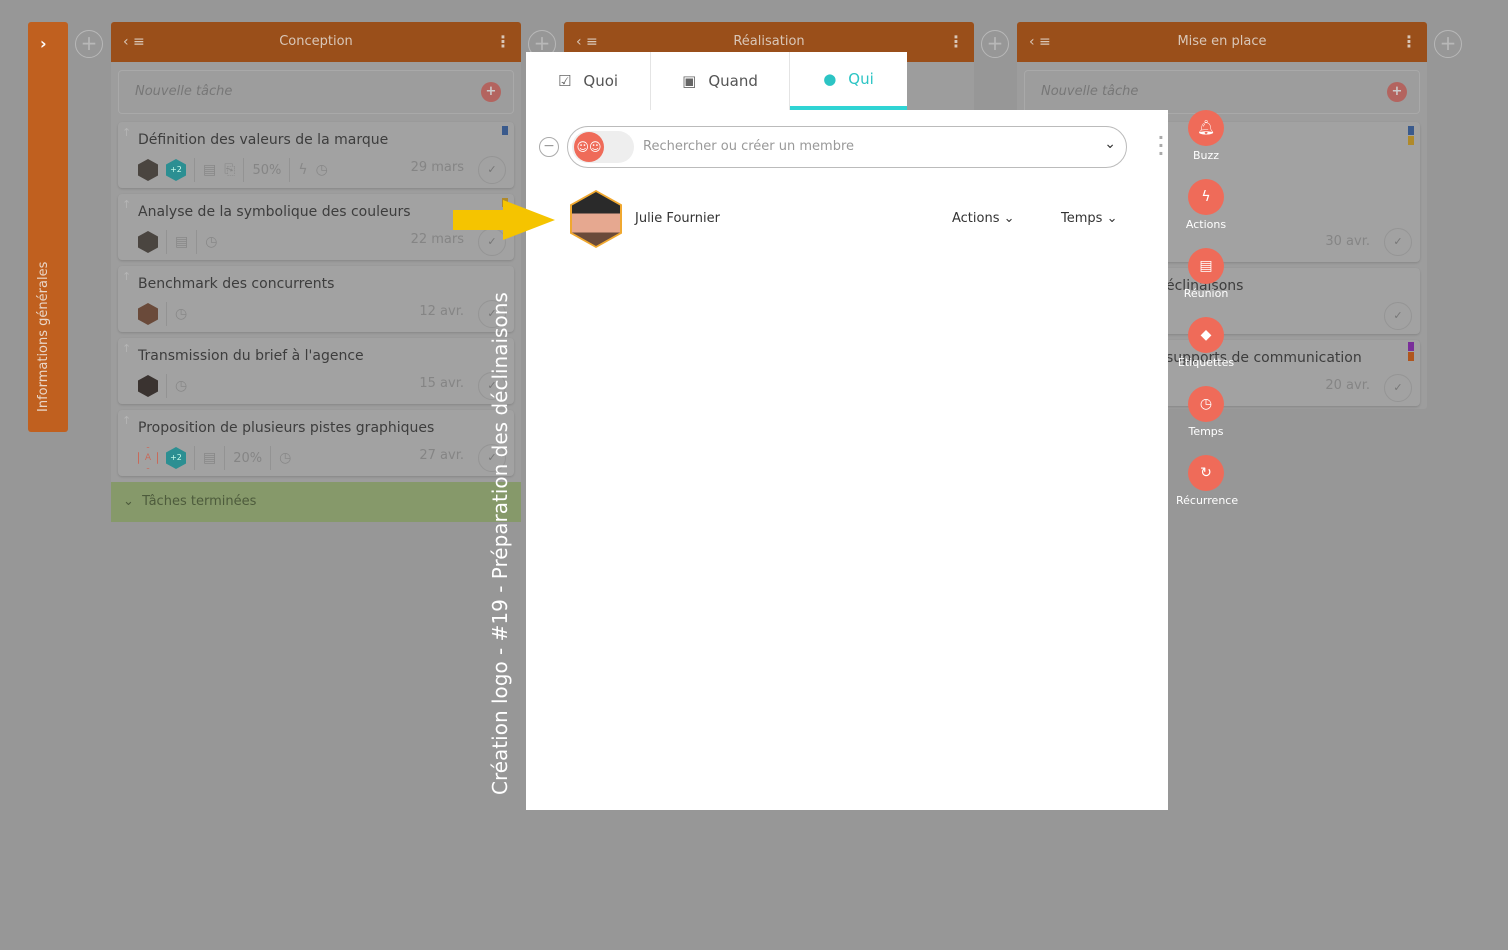 The height and width of the screenshot is (950, 1508). What do you see at coordinates (267, 170) in the screenshot?
I see `progress: 50%` at bounding box center [267, 170].